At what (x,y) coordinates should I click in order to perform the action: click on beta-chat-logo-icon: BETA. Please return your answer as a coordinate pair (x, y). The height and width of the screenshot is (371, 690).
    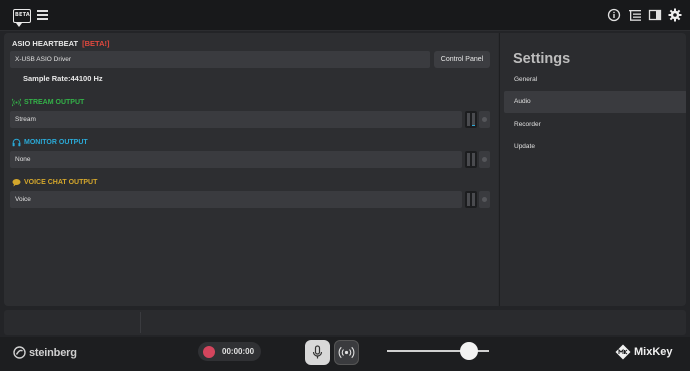
    Looking at the image, I should click on (22, 18).